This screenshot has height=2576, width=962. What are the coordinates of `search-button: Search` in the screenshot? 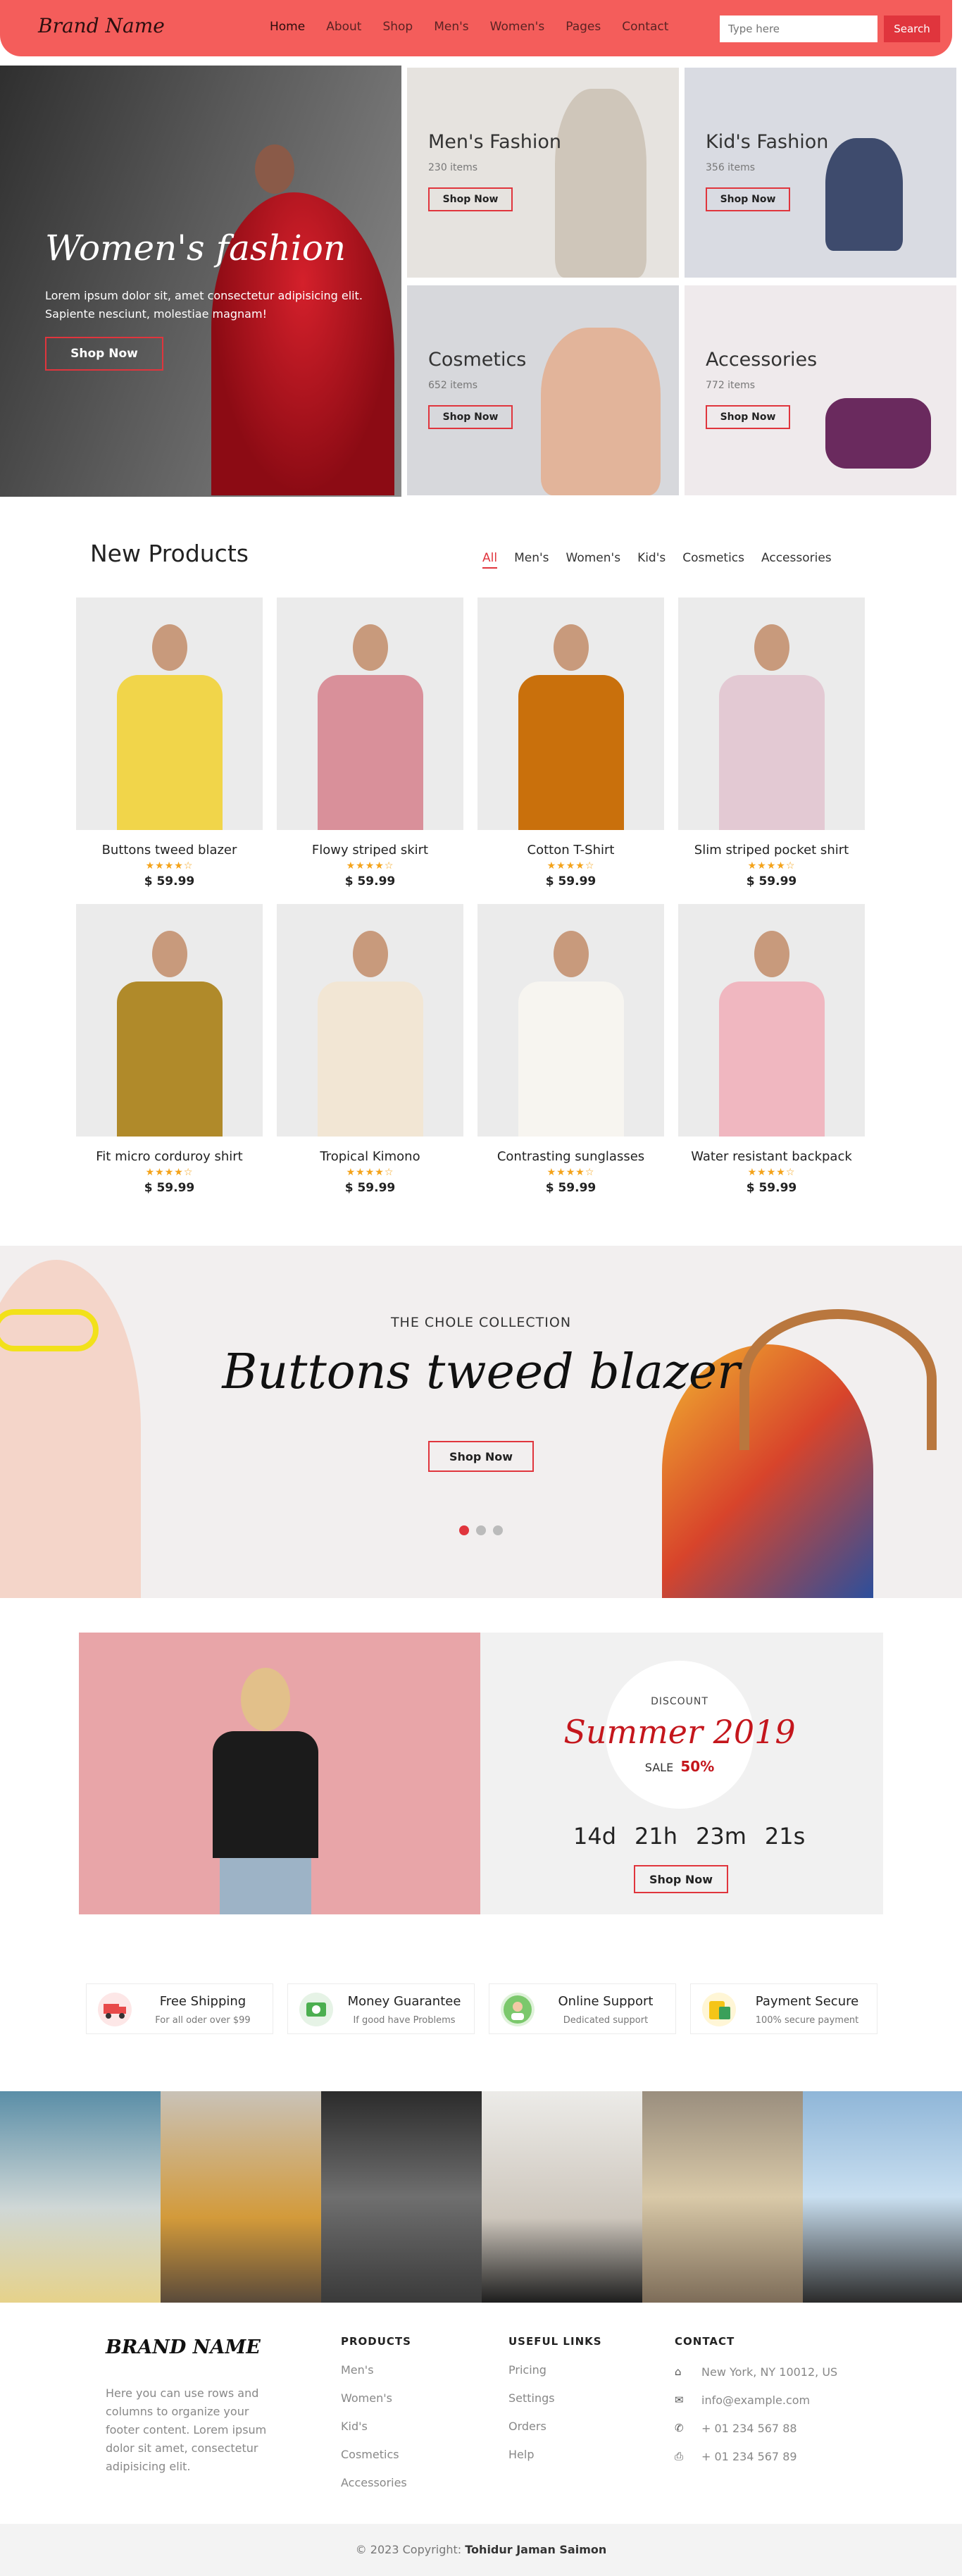 It's located at (912, 29).